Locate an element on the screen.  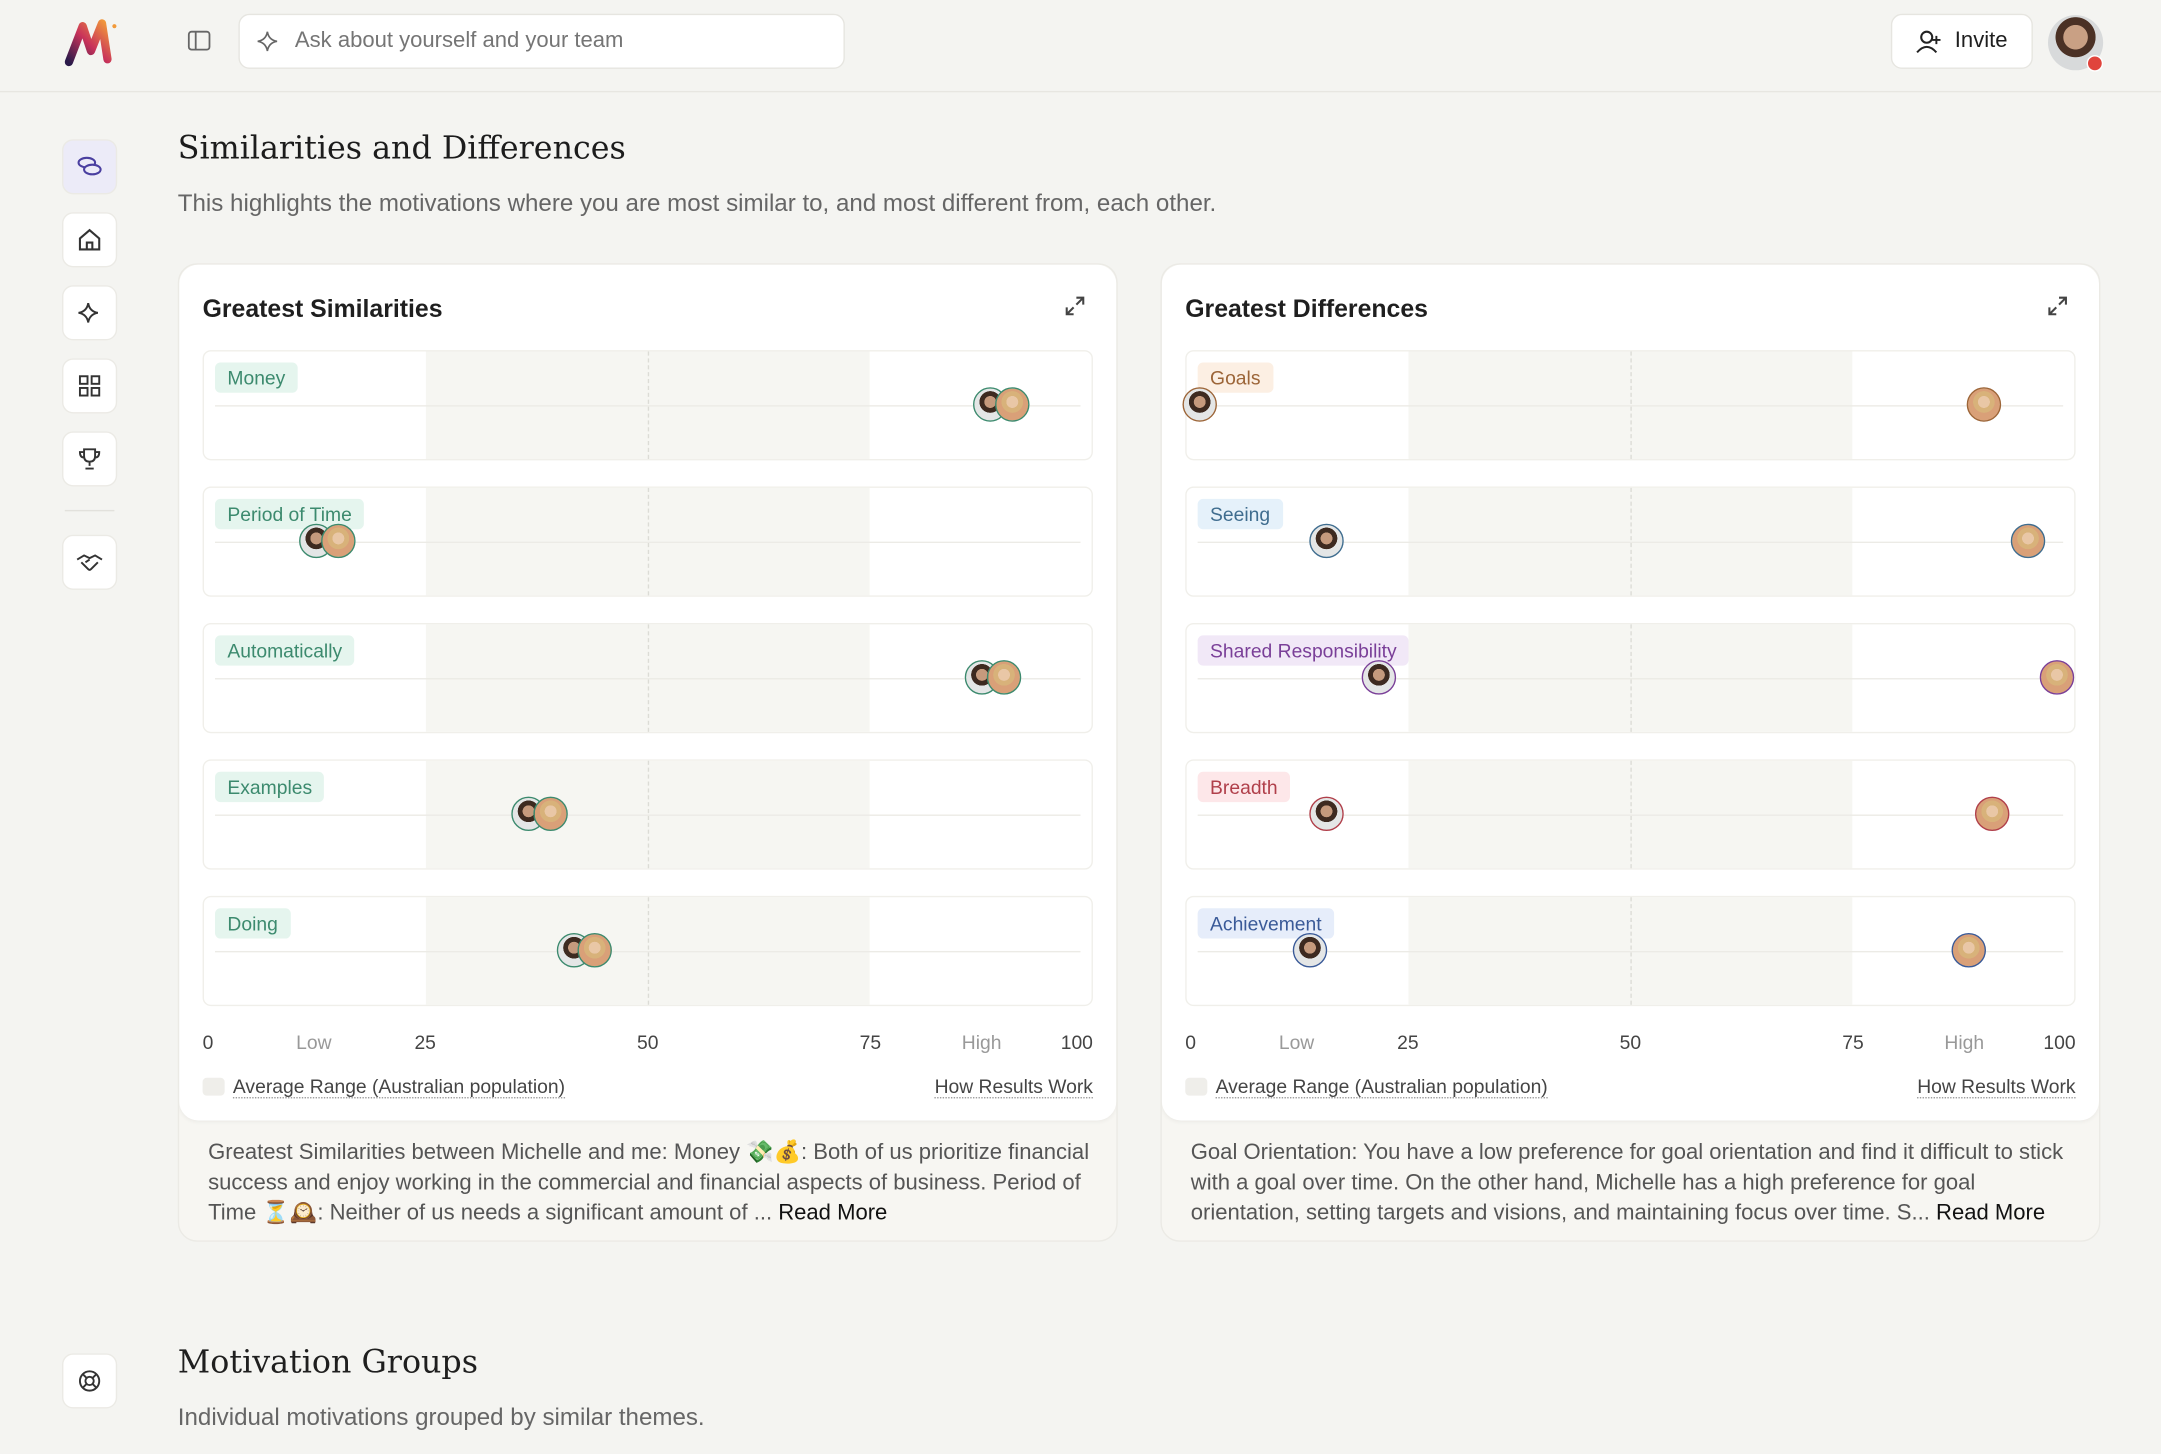
coins-icon is located at coordinates (89, 166).